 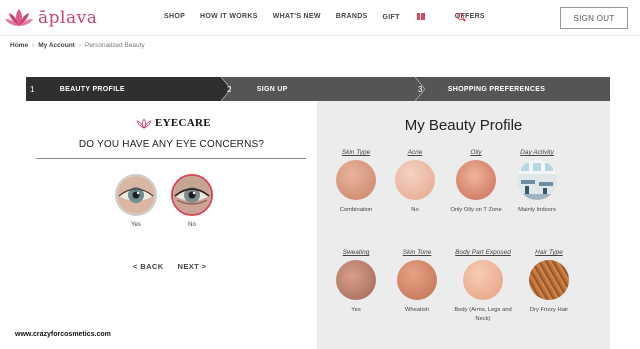 What do you see at coordinates (483, 280) in the screenshot?
I see `body-part-image` at bounding box center [483, 280].